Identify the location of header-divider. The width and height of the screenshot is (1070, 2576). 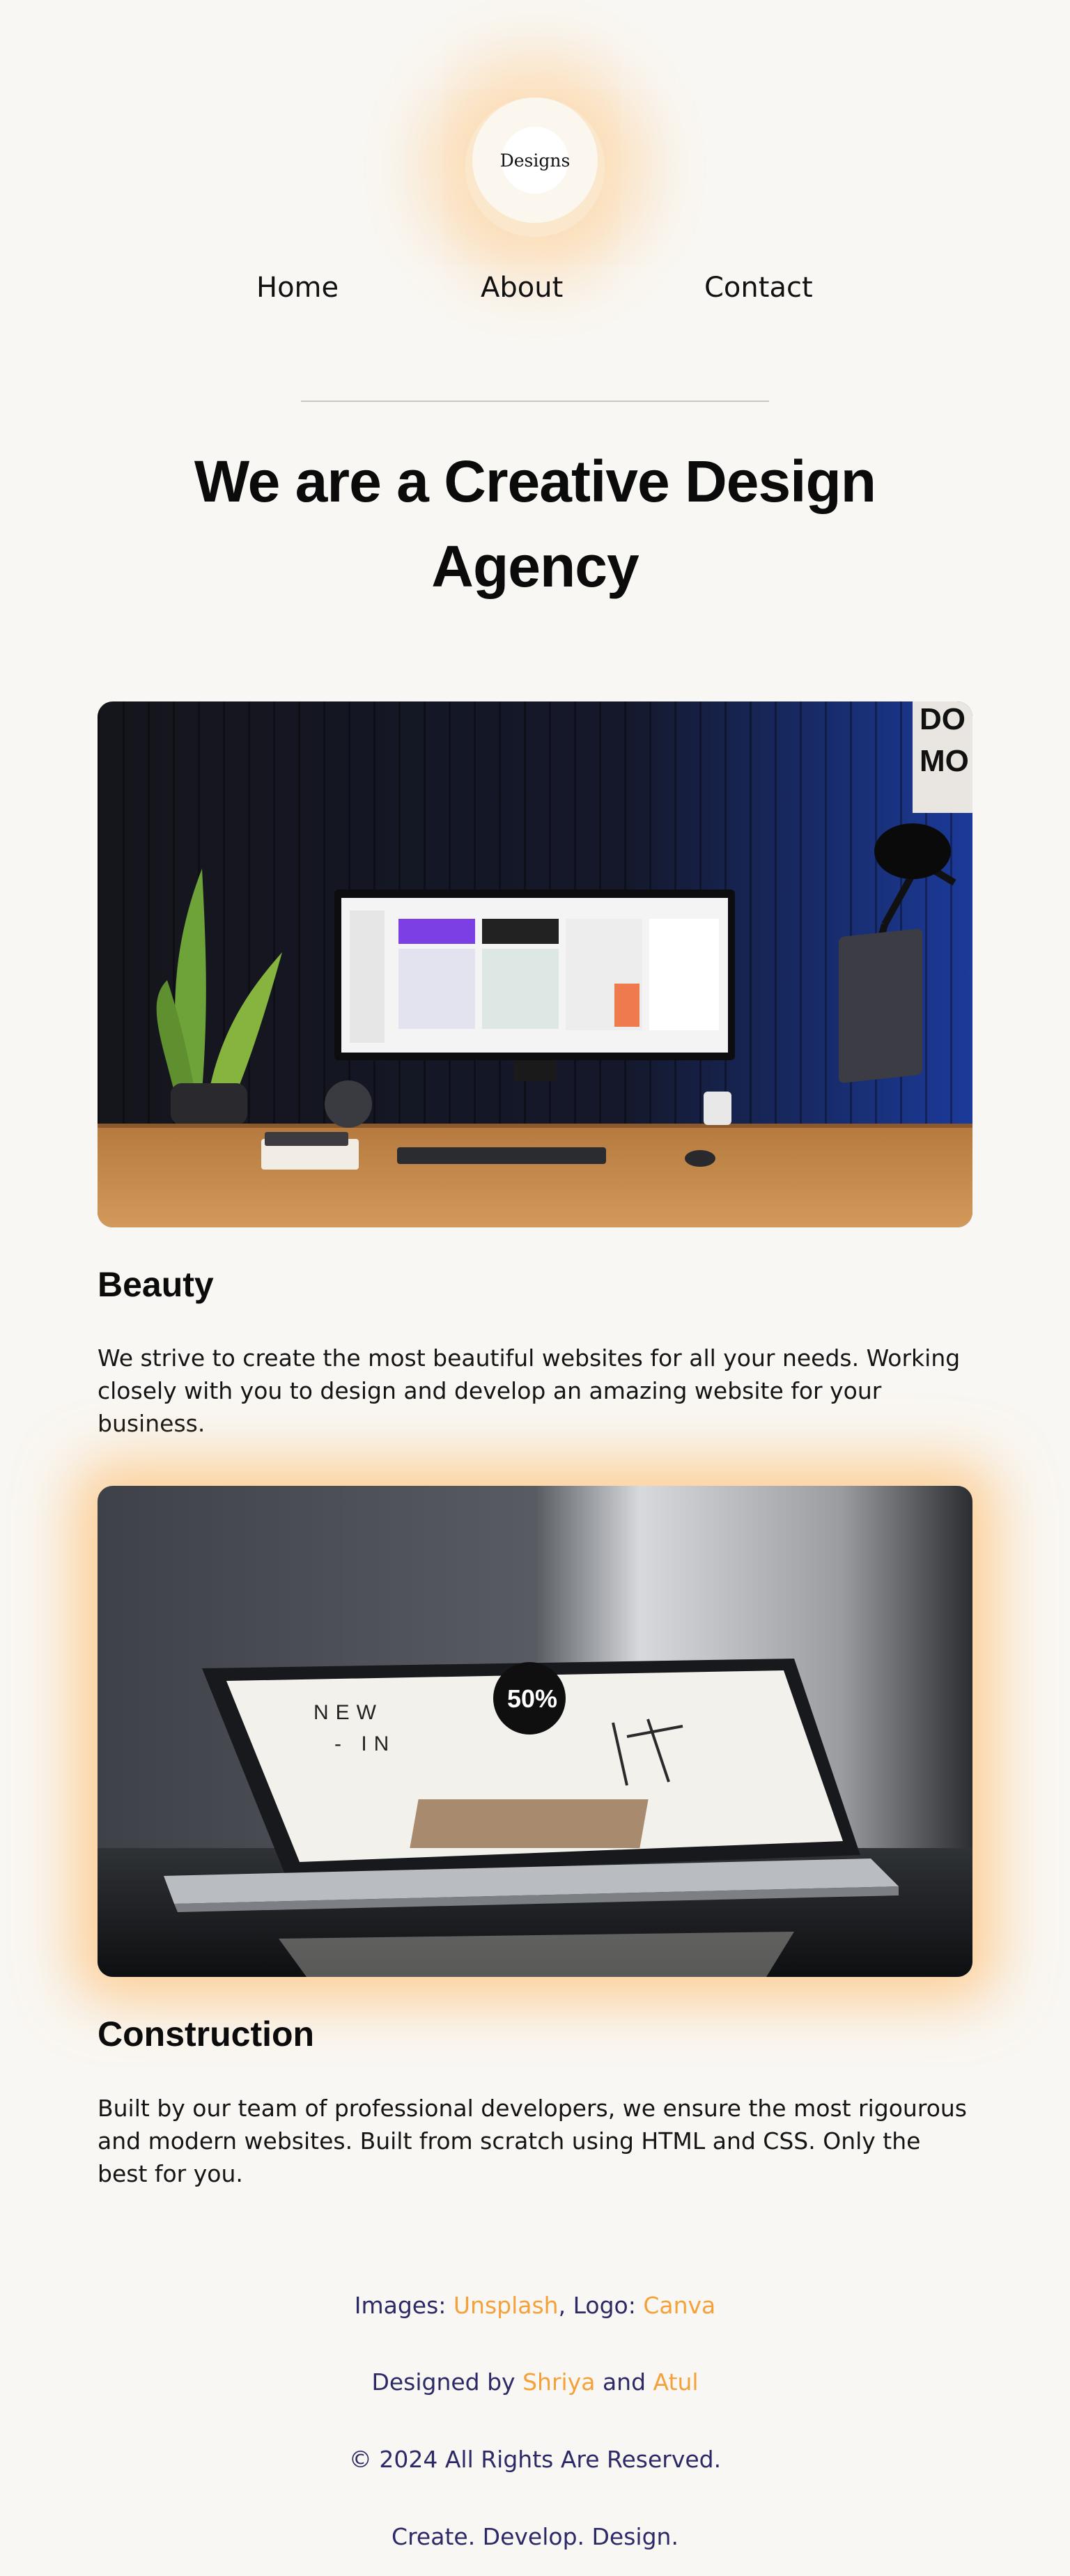
(535, 401).